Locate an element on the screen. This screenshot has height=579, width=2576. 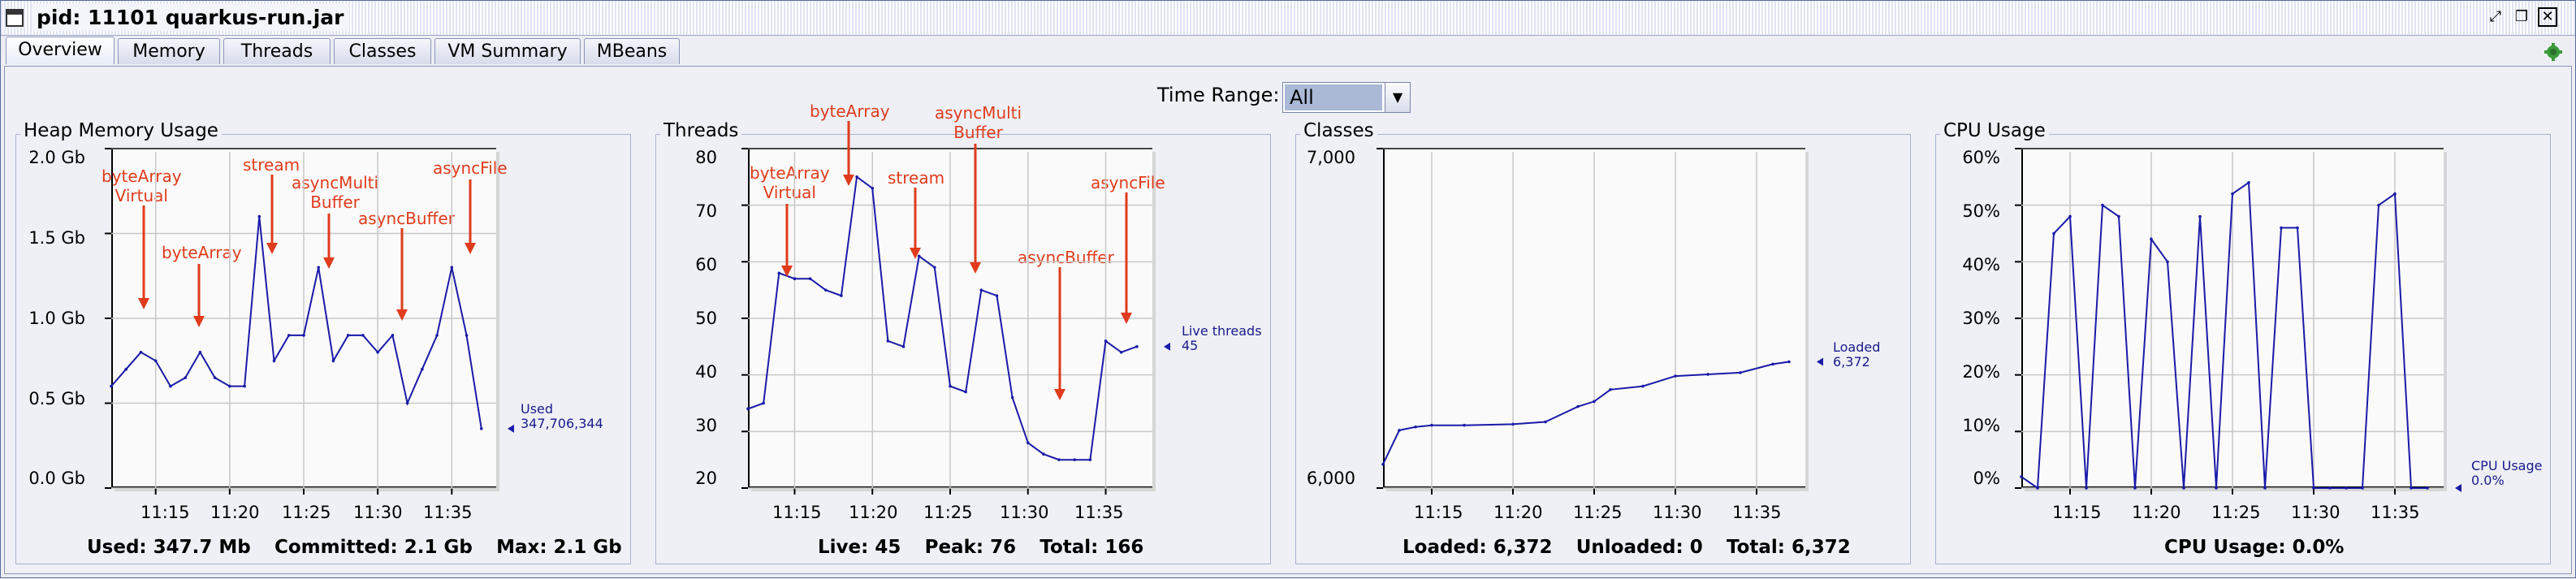
heap-legend-marker is located at coordinates (511, 429).